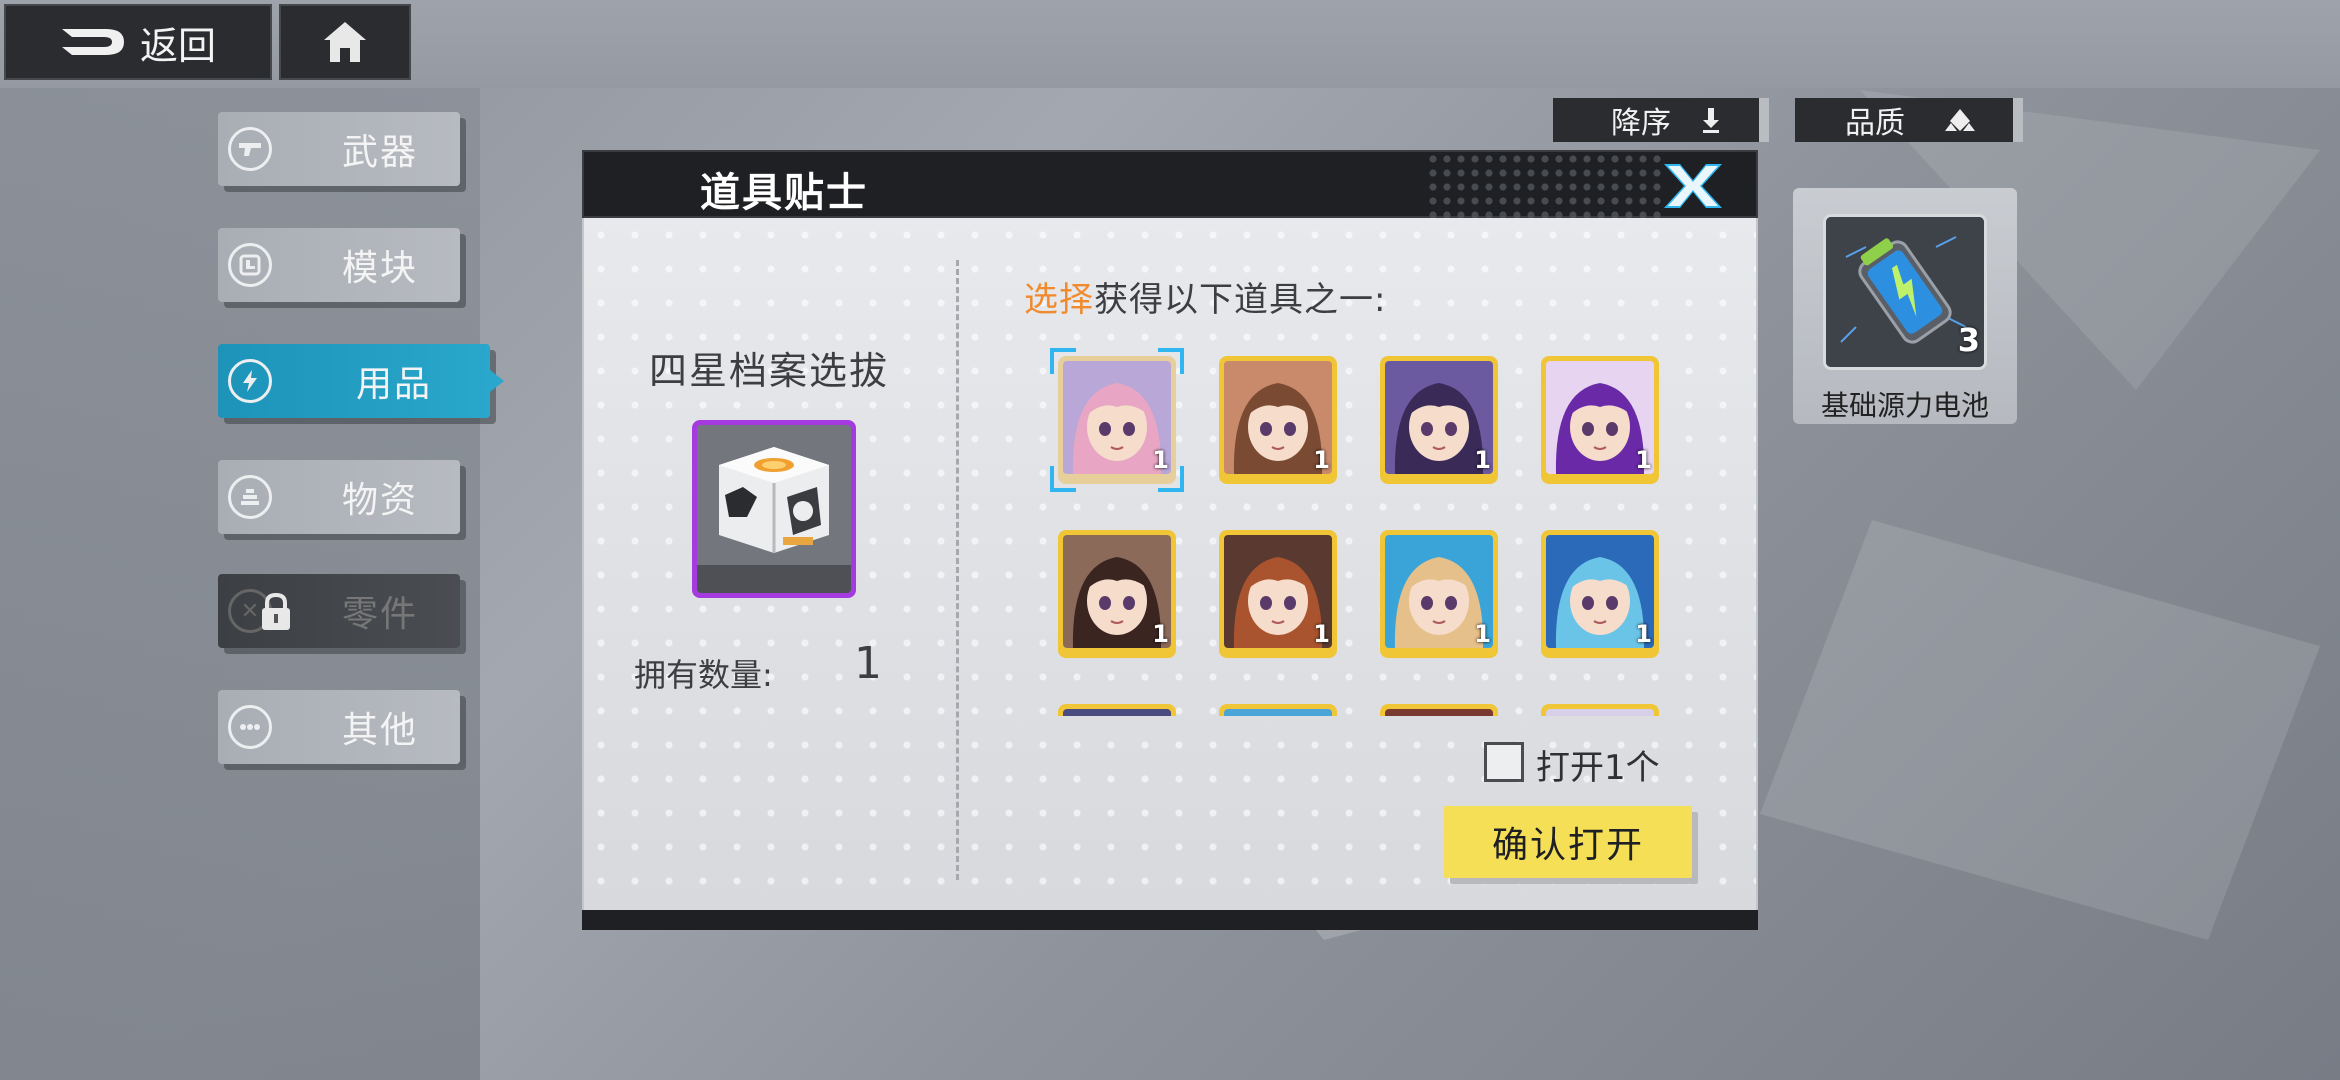  What do you see at coordinates (250, 149) in the screenshot?
I see `gun-icon` at bounding box center [250, 149].